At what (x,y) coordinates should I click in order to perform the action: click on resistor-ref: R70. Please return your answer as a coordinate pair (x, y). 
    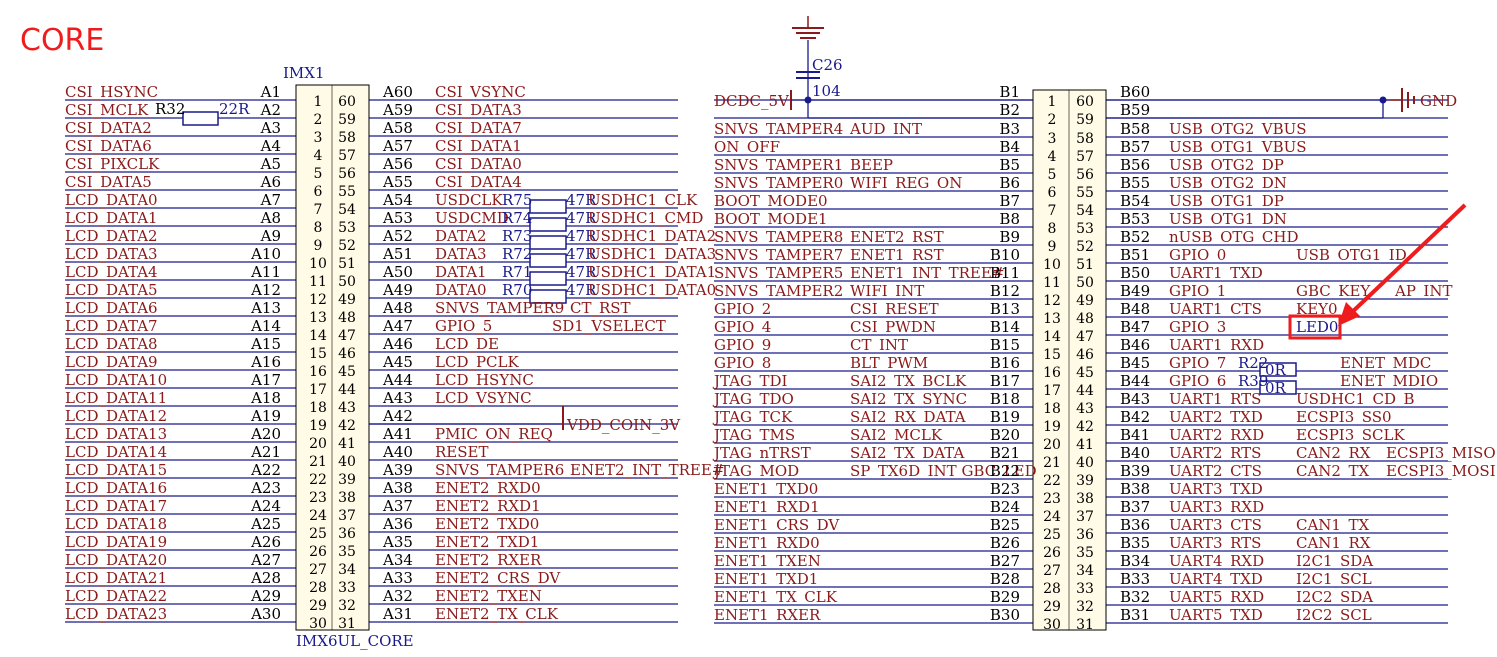
    Looking at the image, I should click on (517, 290).